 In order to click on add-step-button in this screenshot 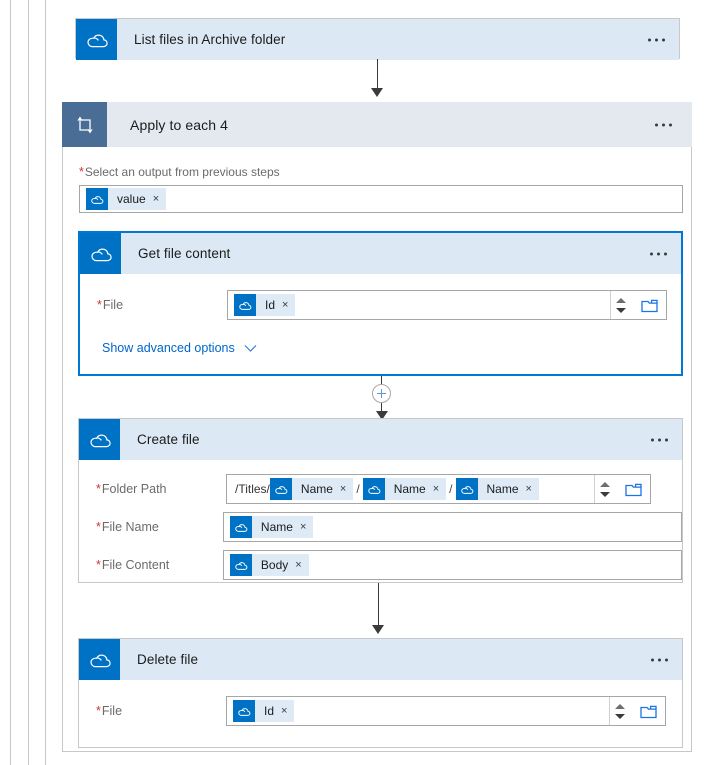, I will do `click(381, 393)`.